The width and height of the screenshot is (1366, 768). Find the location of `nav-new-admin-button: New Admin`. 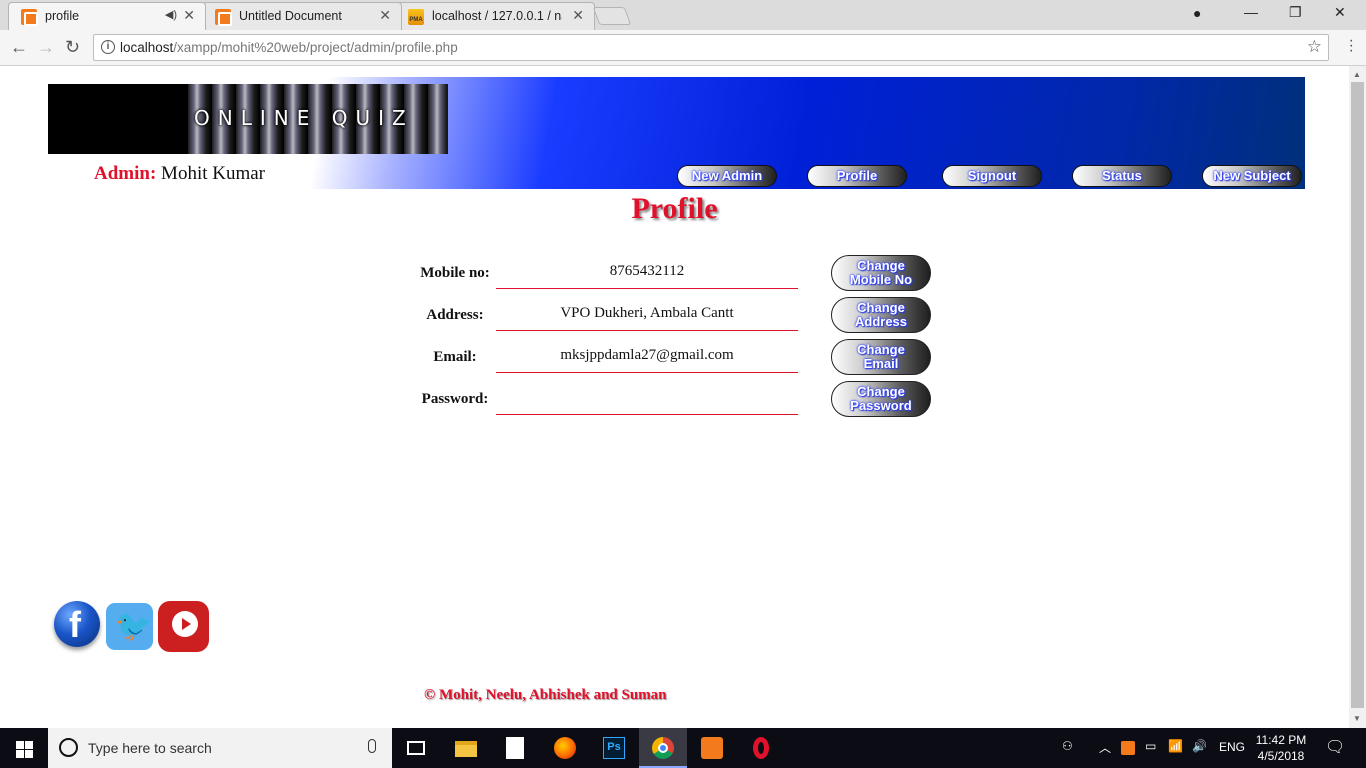

nav-new-admin-button: New Admin is located at coordinates (727, 176).